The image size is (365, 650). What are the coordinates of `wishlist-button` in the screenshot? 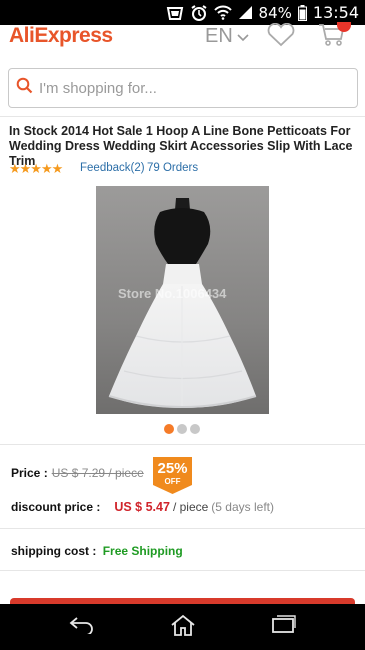 It's located at (281, 37).